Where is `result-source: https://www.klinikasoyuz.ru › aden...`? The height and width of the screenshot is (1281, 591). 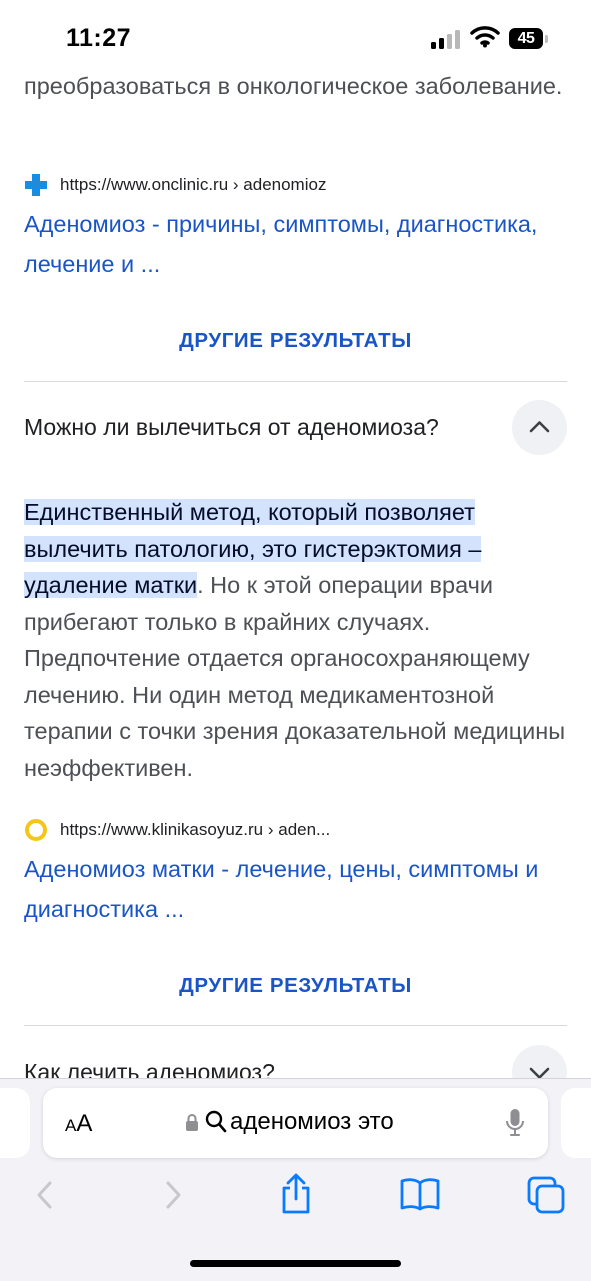 result-source: https://www.klinikasoyuz.ru › aden... is located at coordinates (177, 830).